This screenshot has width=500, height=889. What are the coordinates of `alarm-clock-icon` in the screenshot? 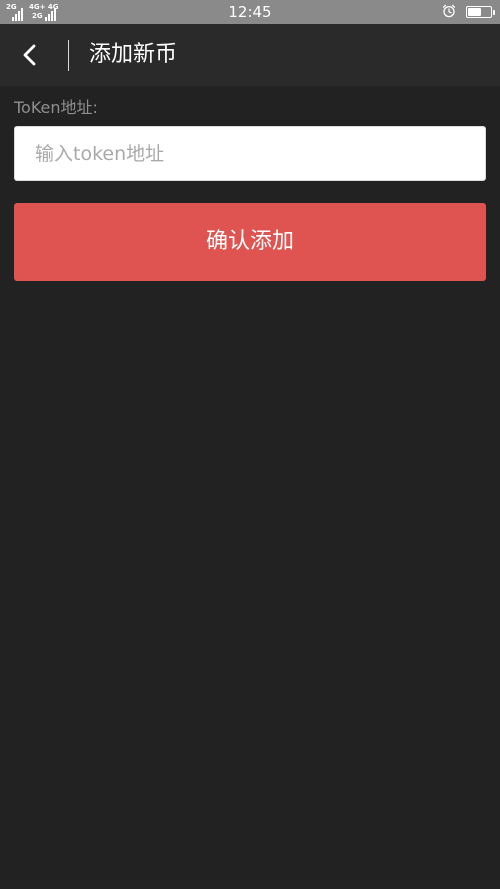 It's located at (449, 12).